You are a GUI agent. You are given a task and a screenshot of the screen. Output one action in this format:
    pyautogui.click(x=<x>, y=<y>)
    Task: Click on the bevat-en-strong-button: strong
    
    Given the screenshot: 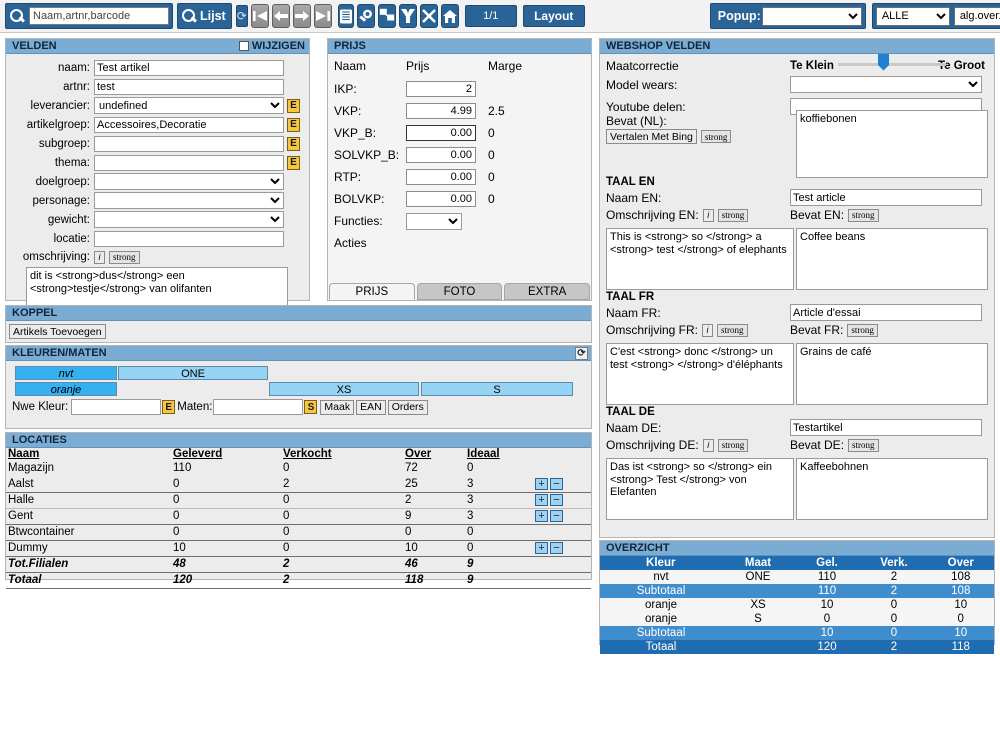 What is the action you would take?
    pyautogui.click(x=863, y=215)
    